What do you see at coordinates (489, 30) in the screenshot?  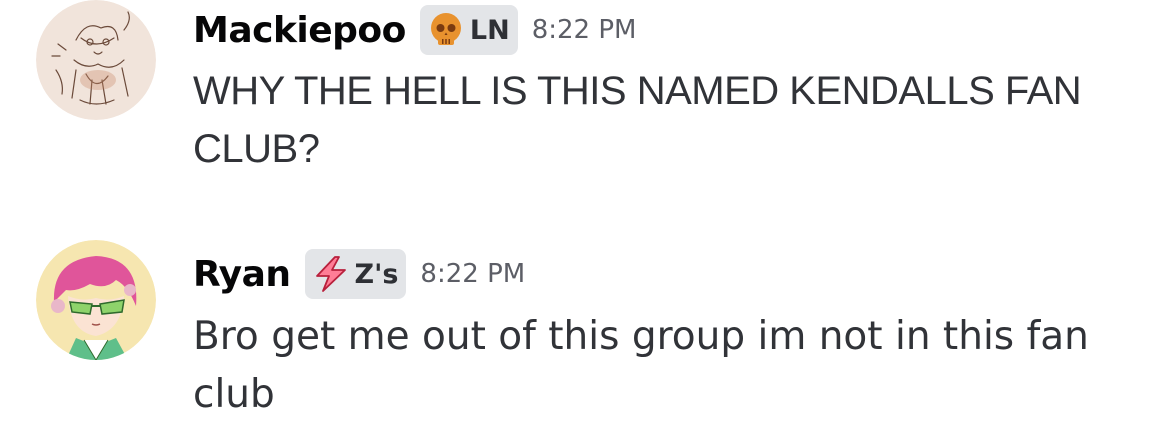 I see `role-tag-label: LN` at bounding box center [489, 30].